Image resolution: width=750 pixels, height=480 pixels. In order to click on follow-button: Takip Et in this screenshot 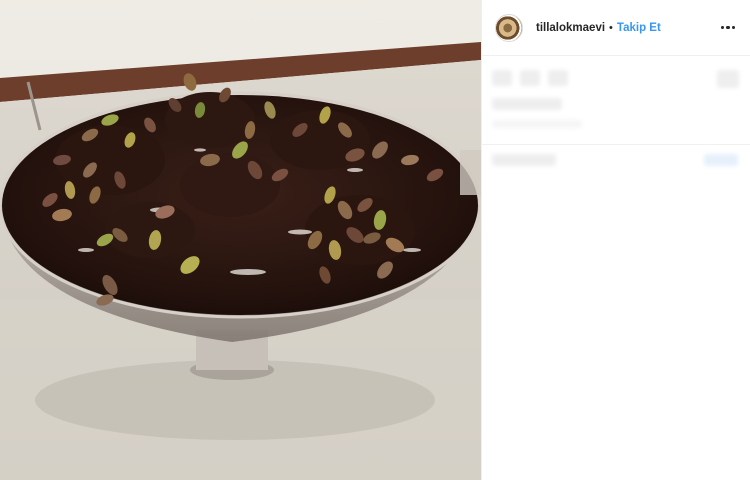, I will do `click(639, 28)`.